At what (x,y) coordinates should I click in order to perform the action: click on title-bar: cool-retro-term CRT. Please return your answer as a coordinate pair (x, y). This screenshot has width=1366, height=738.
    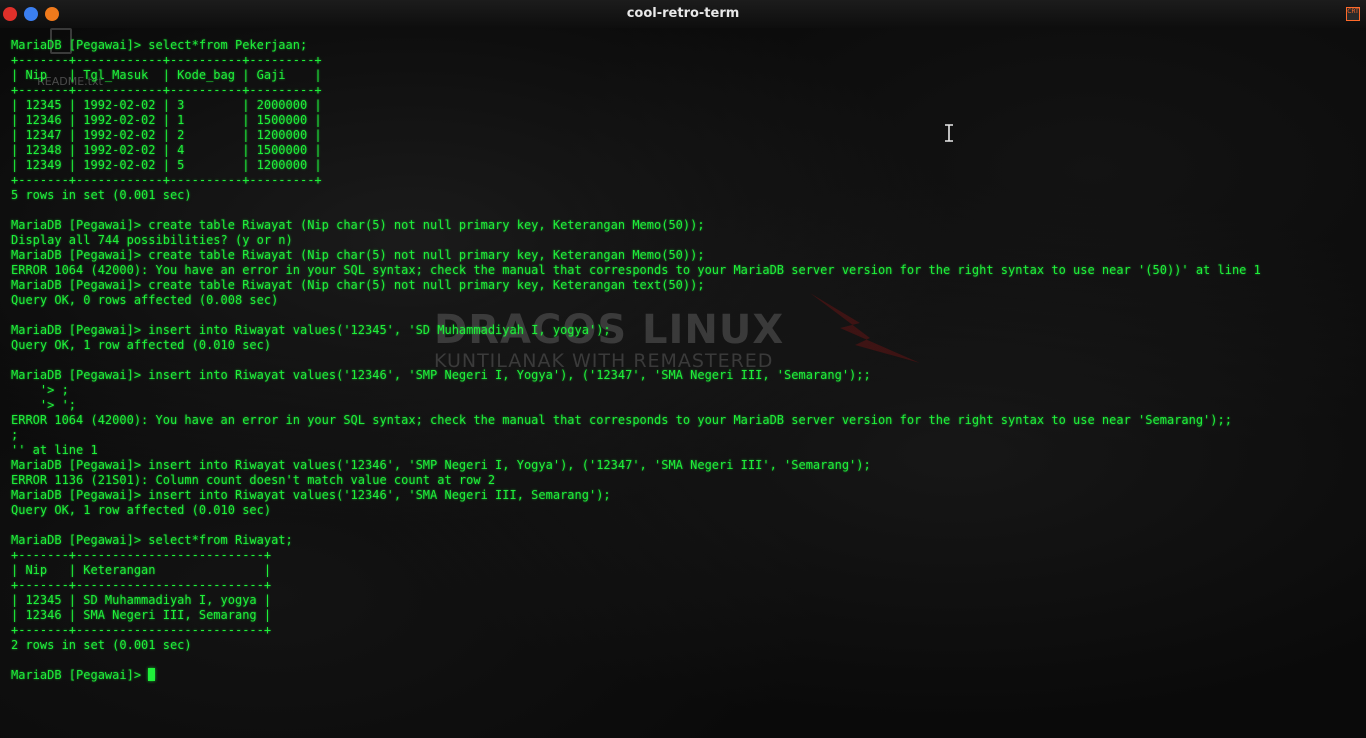
    Looking at the image, I should click on (683, 14).